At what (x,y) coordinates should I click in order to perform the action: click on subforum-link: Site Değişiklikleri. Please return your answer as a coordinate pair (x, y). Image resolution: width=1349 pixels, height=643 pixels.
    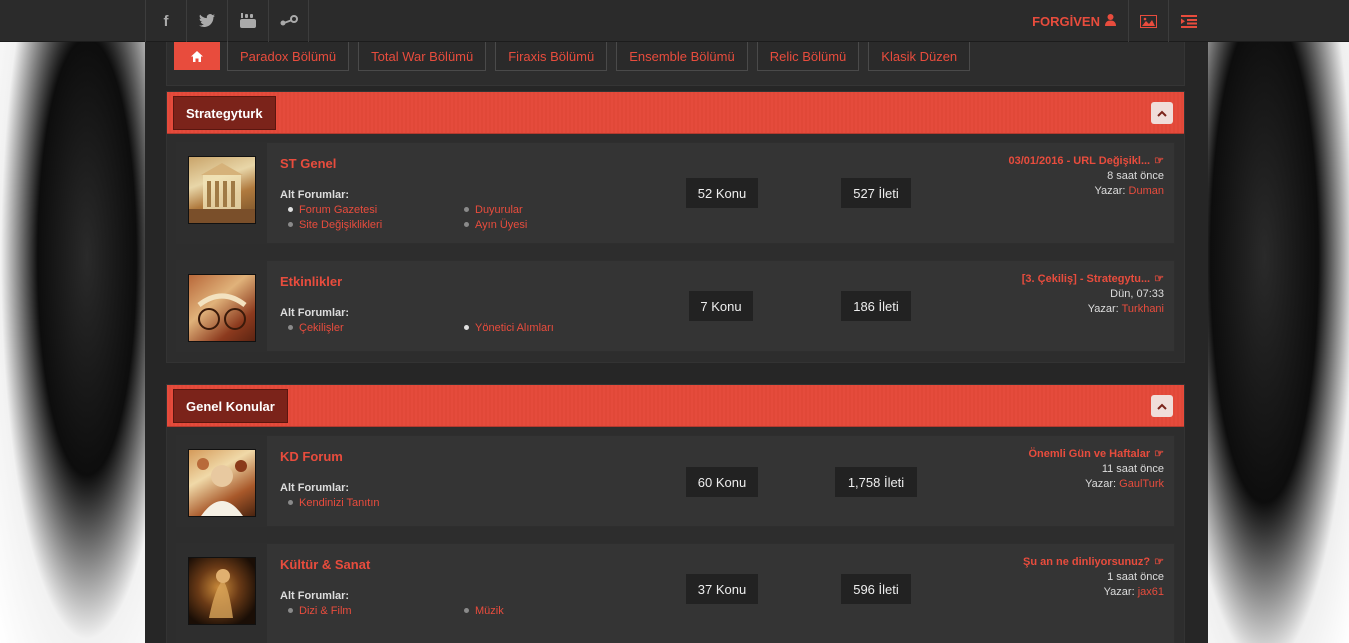
    Looking at the image, I should click on (375, 225).